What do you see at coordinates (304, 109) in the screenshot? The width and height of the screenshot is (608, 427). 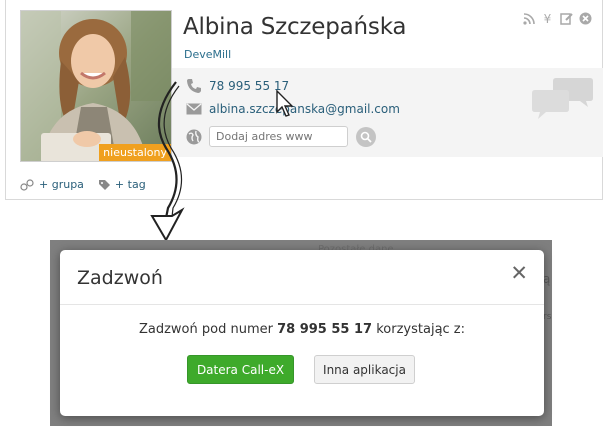 I see `email-link: albina.szczepanska@gmail.com` at bounding box center [304, 109].